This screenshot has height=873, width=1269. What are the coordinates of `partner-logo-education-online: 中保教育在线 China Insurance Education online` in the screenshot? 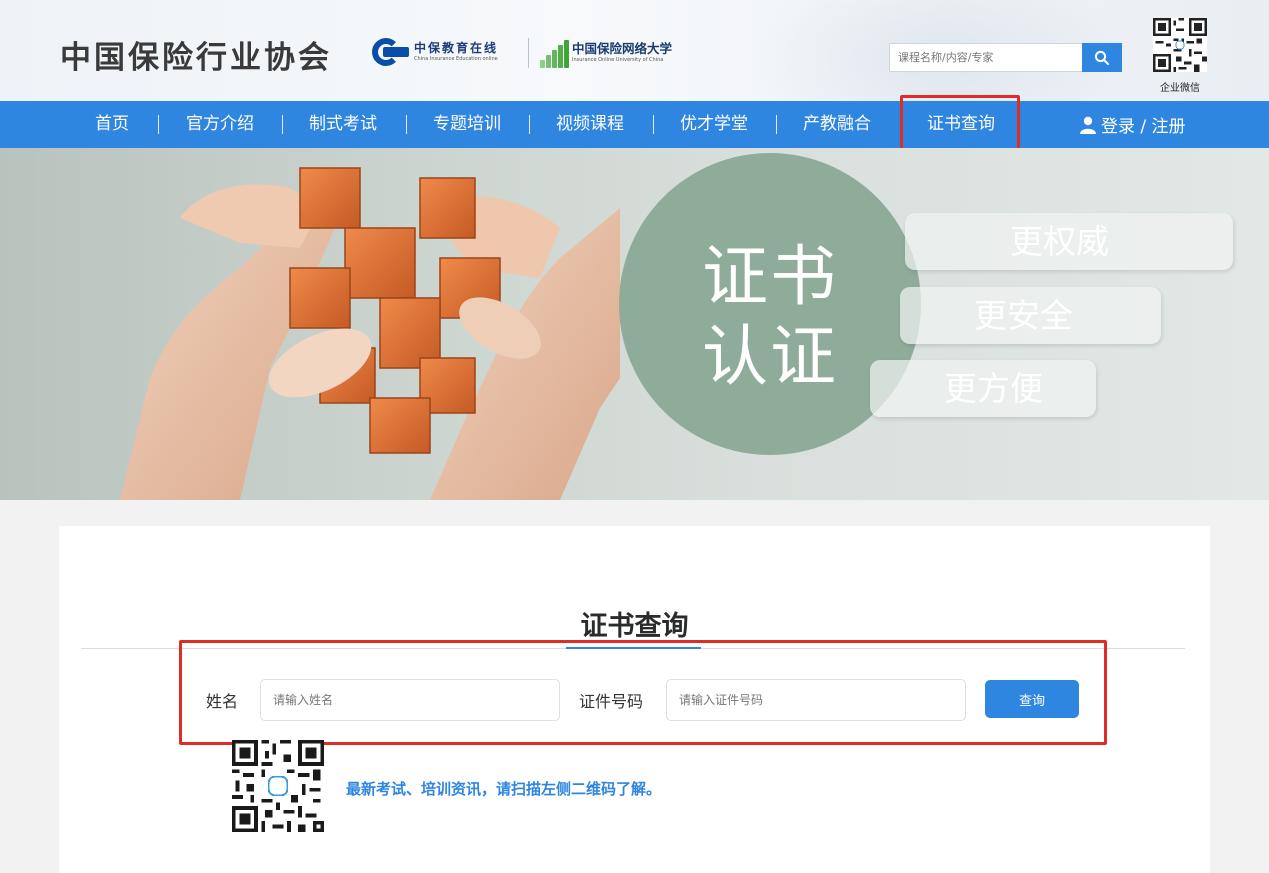 It's located at (435, 52).